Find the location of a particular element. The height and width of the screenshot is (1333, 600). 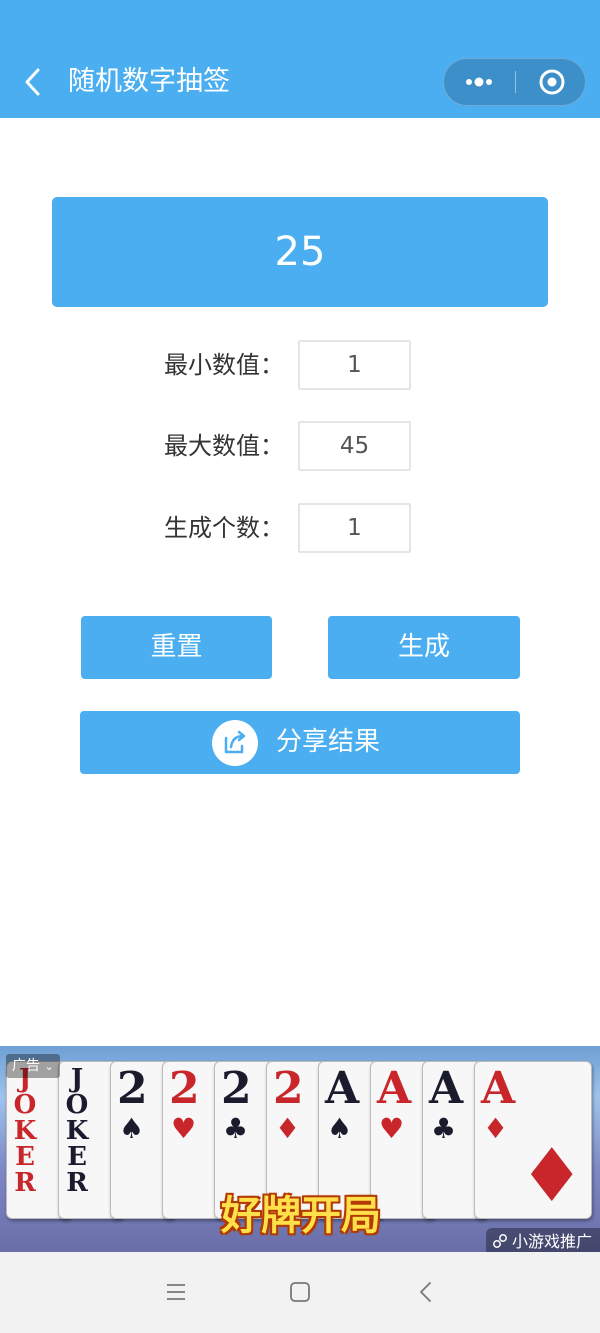

mini-program-capsule is located at coordinates (514, 82).